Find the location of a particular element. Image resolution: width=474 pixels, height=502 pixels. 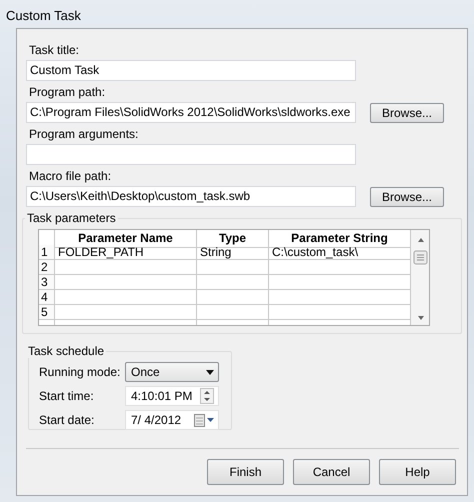

group-title: Task parameters is located at coordinates (71, 218).